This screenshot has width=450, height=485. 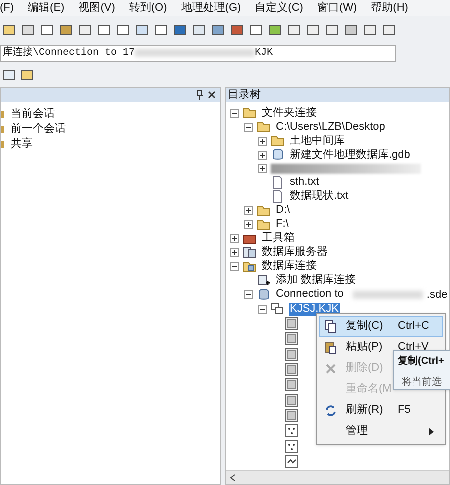 What do you see at coordinates (69, 53) in the screenshot?
I see `location-text: 库连接\Connection to 17` at bounding box center [69, 53].